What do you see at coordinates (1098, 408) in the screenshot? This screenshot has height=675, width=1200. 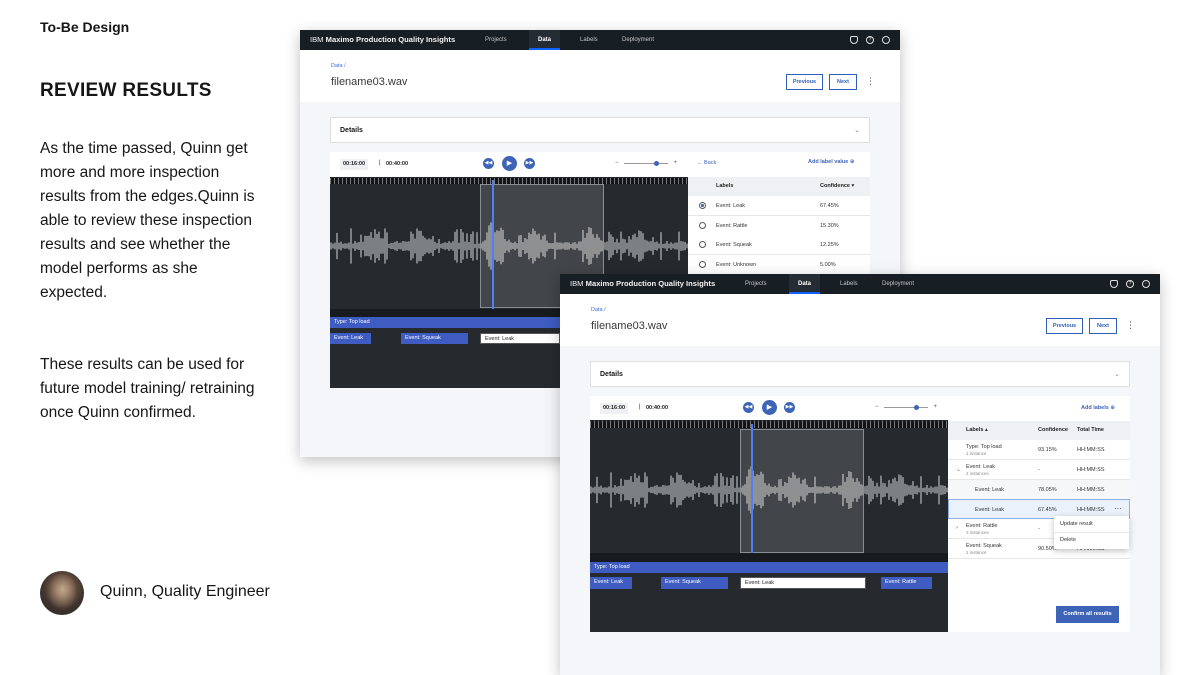 I see `add-labels-link: Add labels ⊕` at bounding box center [1098, 408].